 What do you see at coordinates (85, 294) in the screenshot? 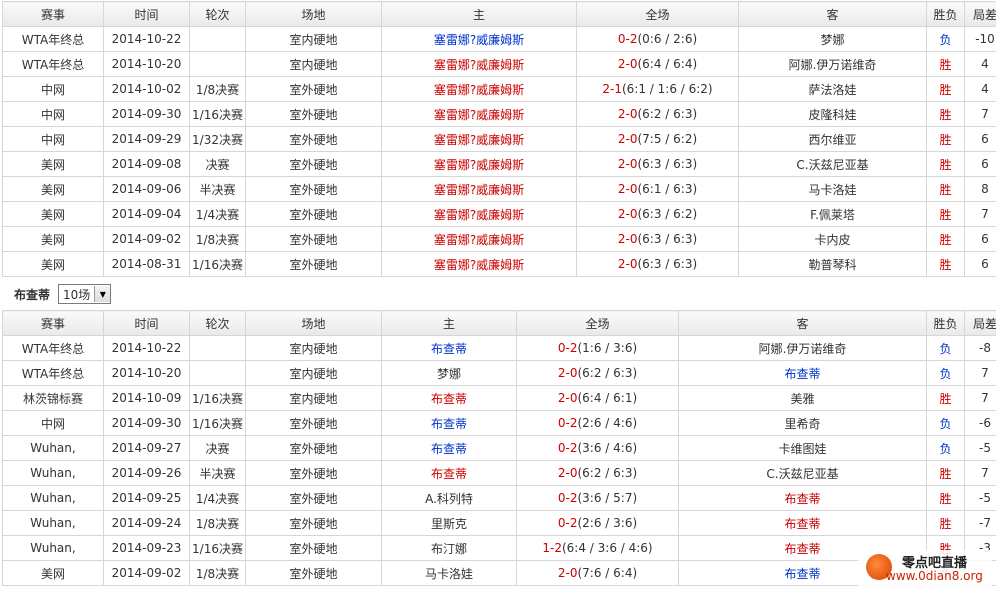
I see `match-count-select: 10场 ▼` at bounding box center [85, 294].